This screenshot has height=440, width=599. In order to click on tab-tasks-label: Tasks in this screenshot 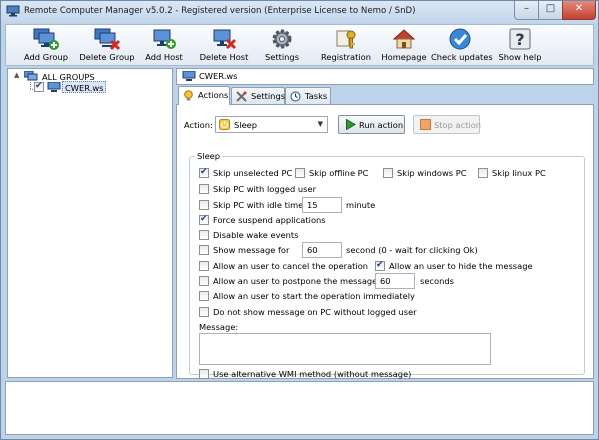, I will do `click(316, 96)`.